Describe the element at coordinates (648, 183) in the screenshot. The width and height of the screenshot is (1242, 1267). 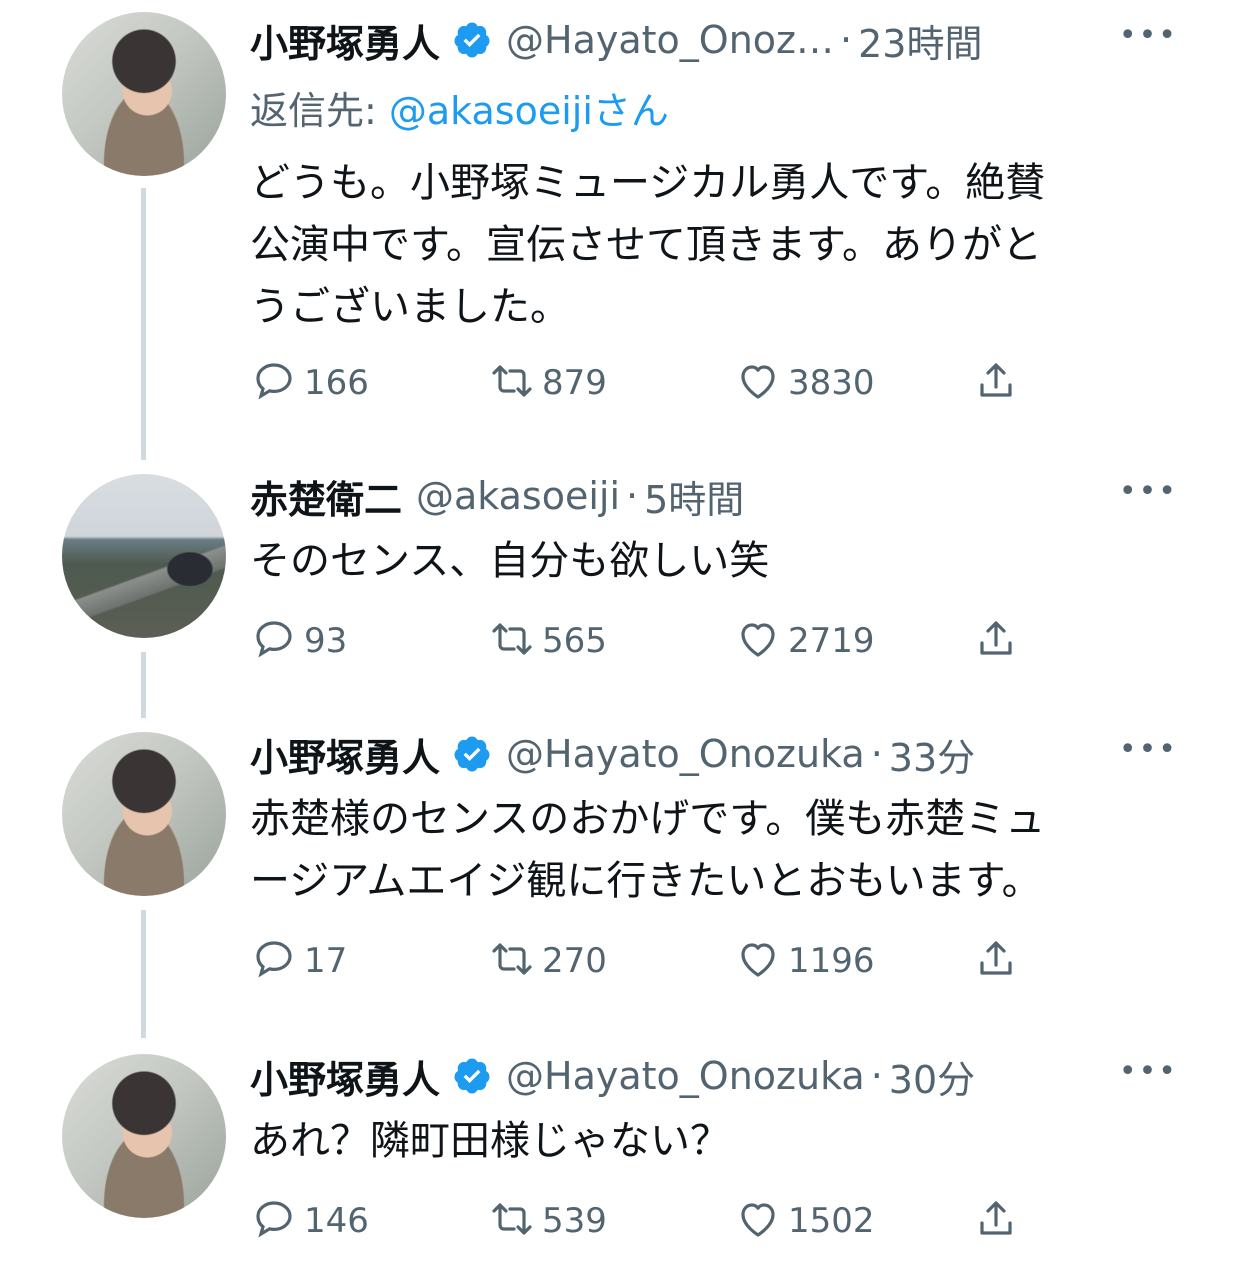
I see `tweet-text-line: どうも。小野塚ミュージカル勇人です。絶賛` at that location.